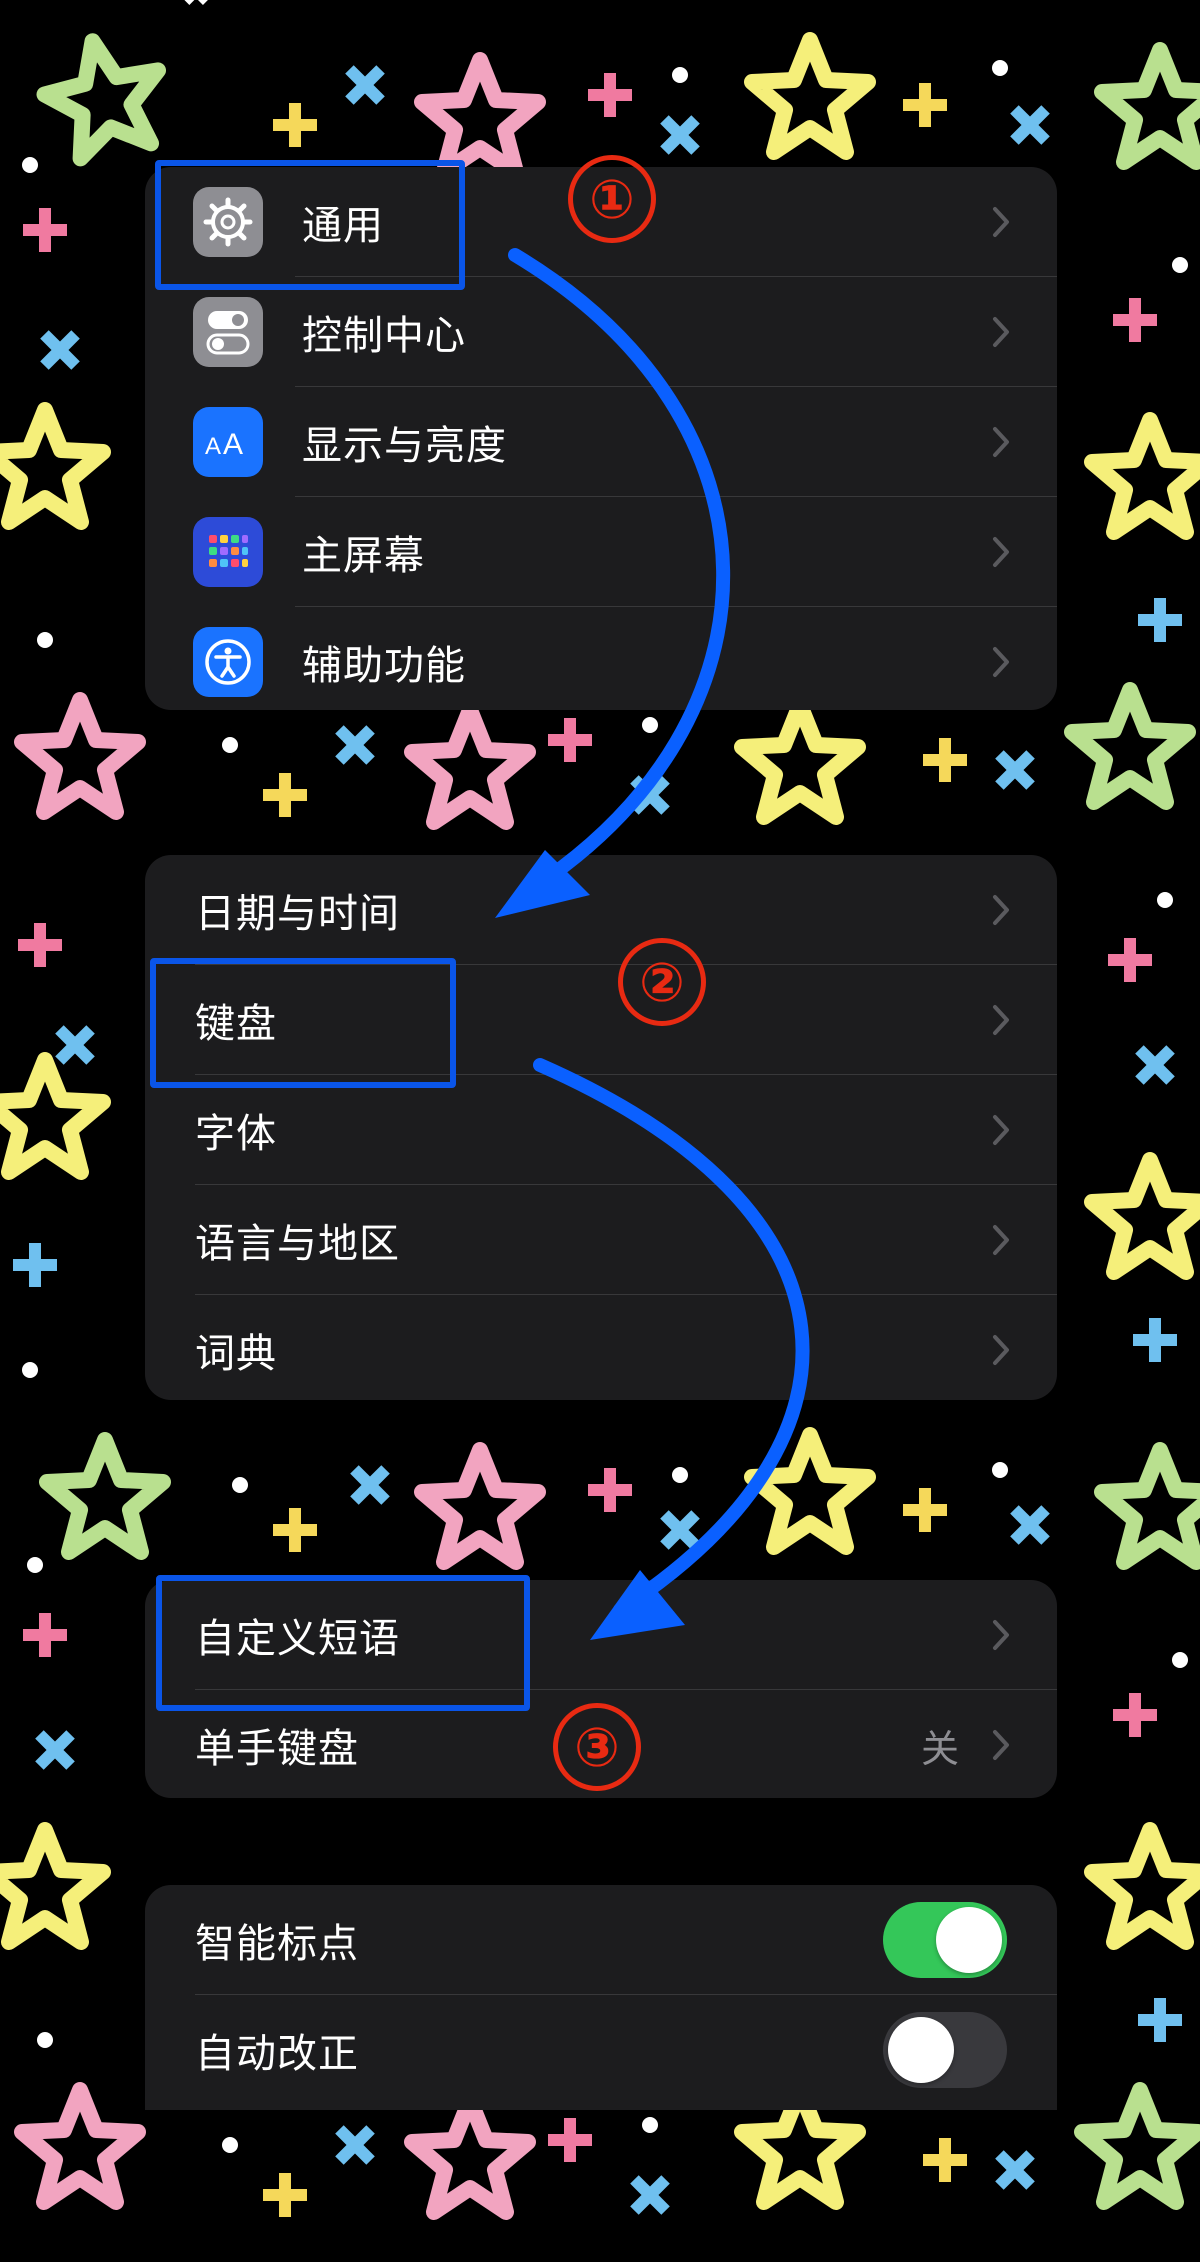 The image size is (1200, 2262). What do you see at coordinates (601, 1940) in the screenshot?
I see `row-smart-punctuation: 智能标点` at bounding box center [601, 1940].